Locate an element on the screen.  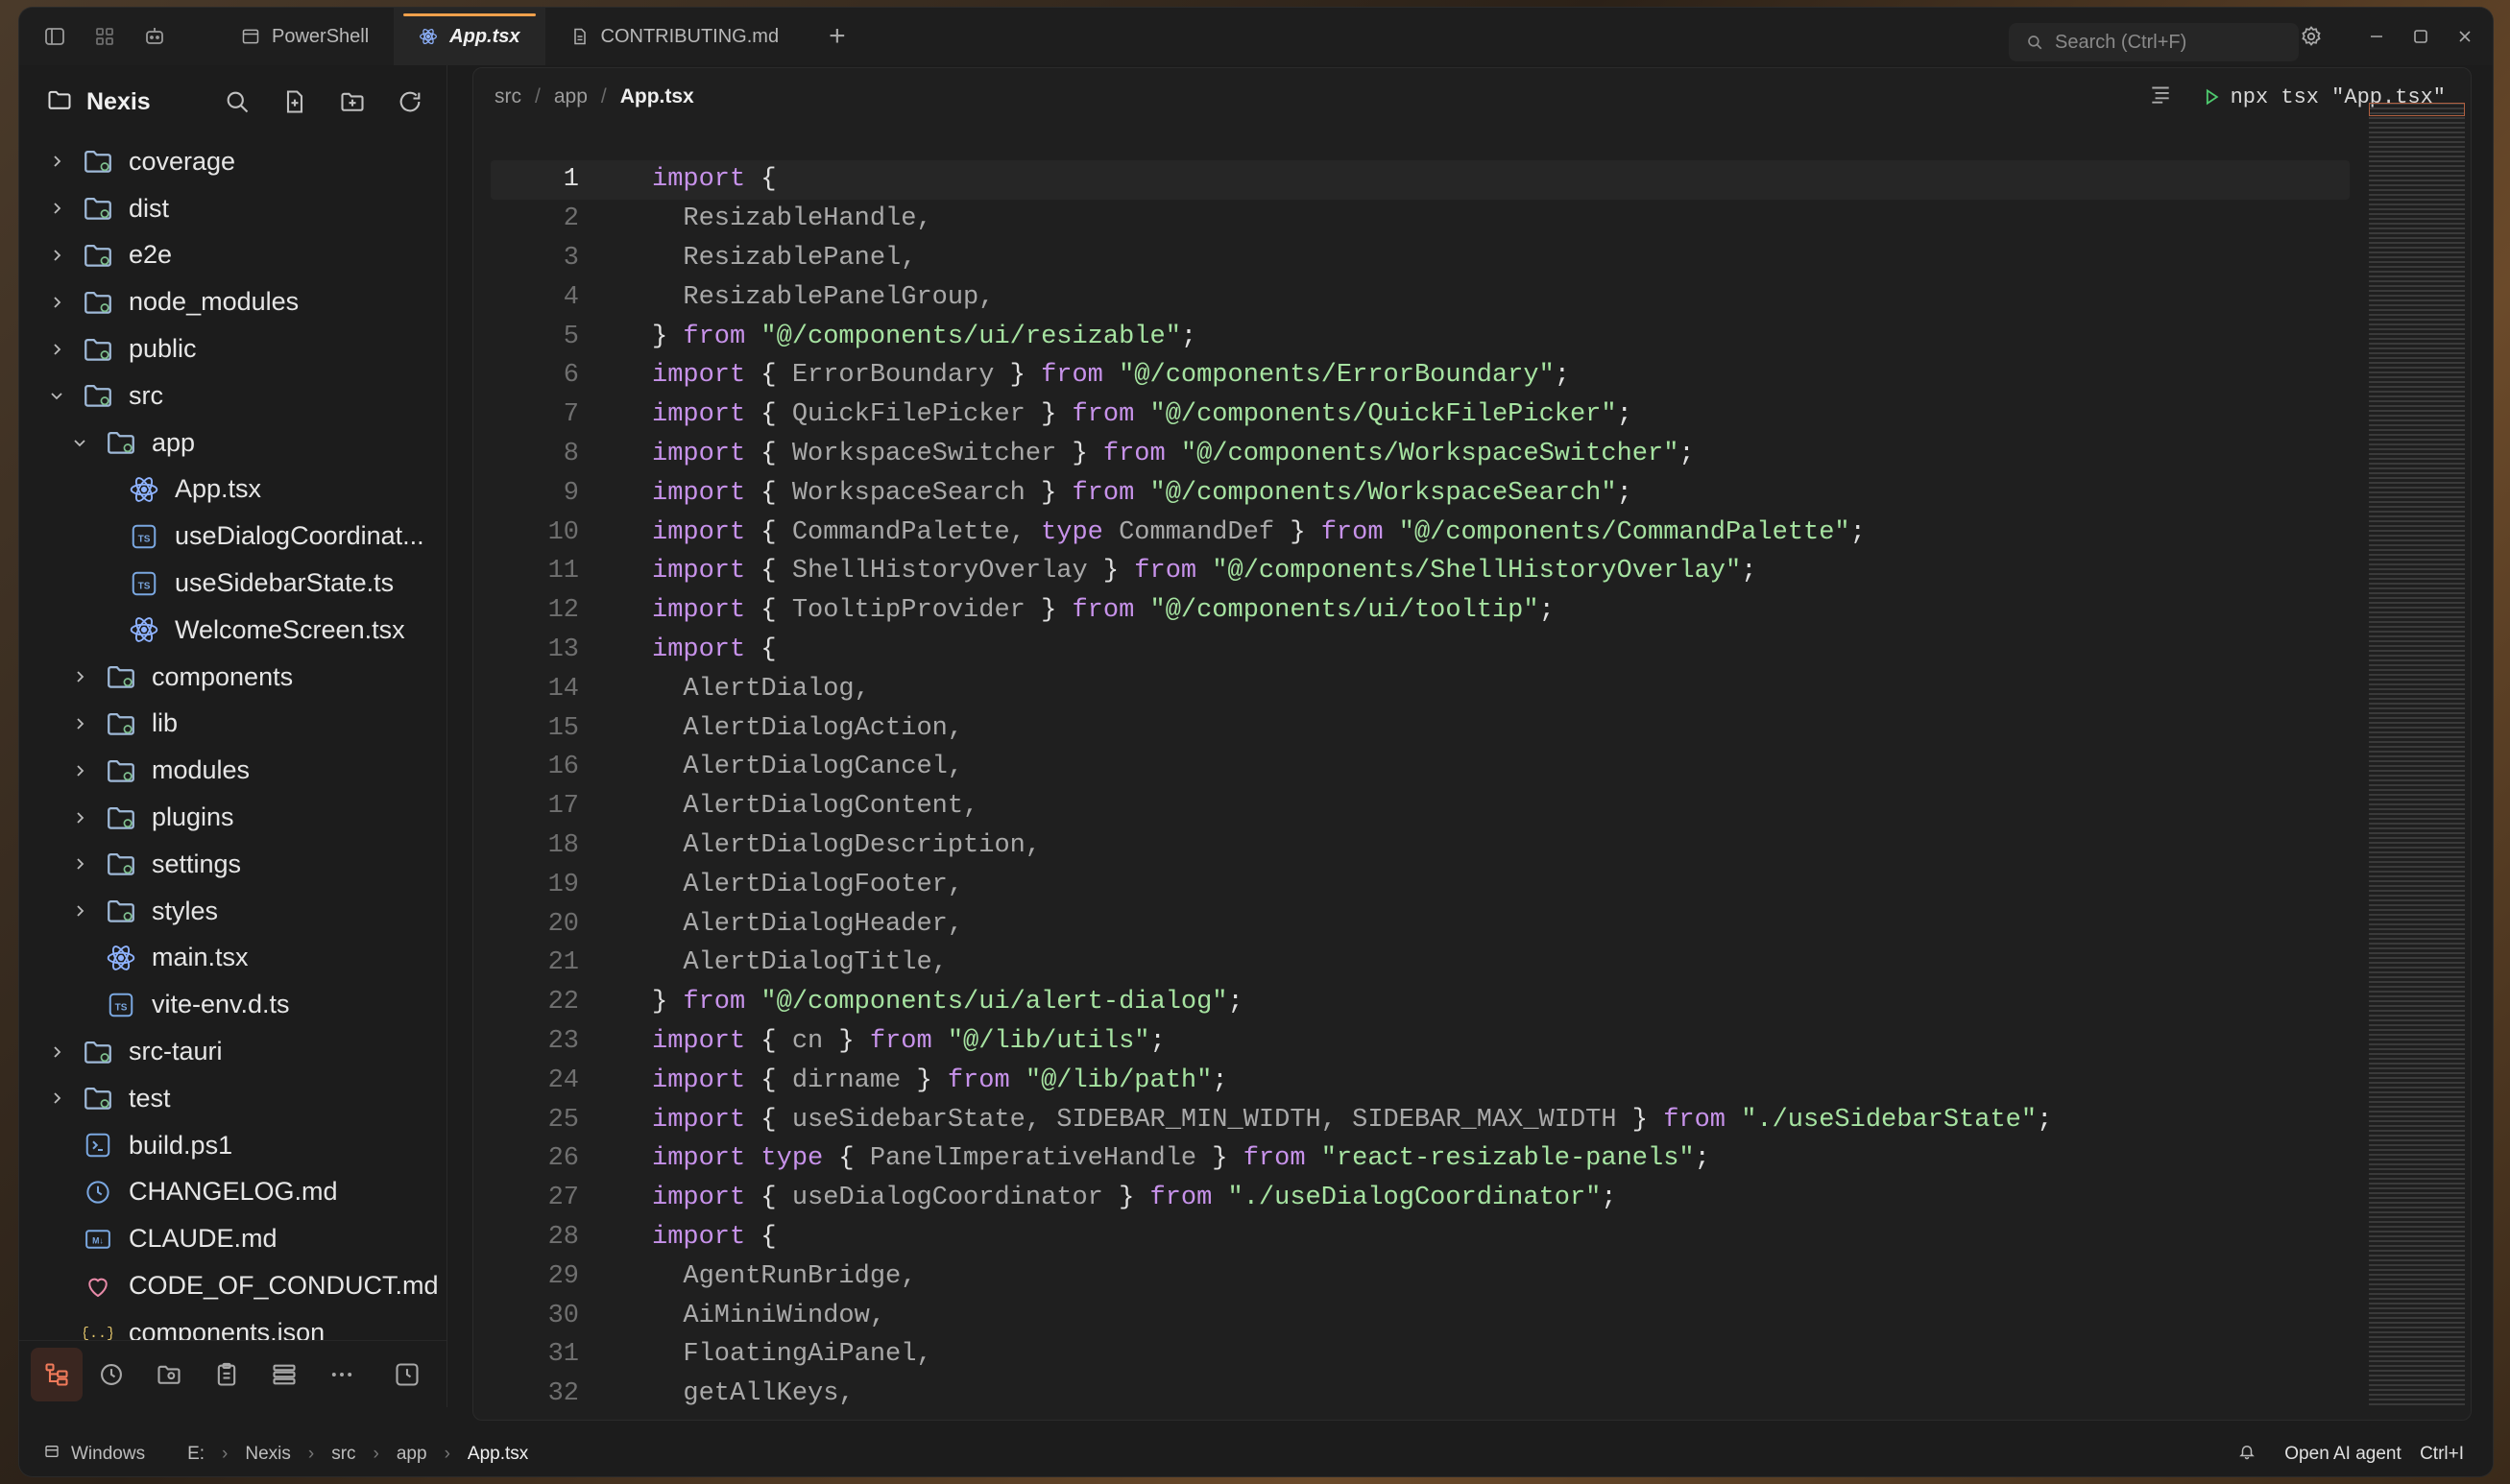
breadcrumb-current: App.tsx is located at coordinates (657, 97).